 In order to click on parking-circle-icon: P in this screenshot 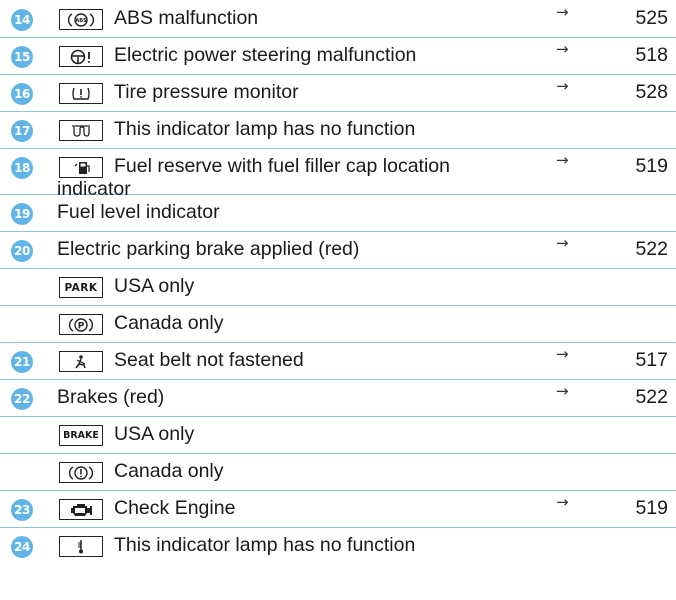, I will do `click(81, 324)`.